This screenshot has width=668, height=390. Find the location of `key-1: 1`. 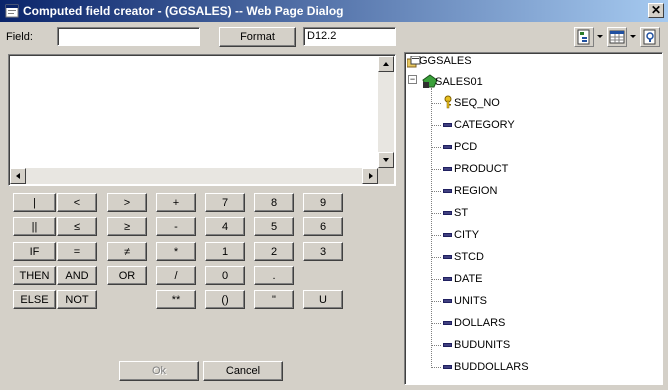

key-1: 1 is located at coordinates (225, 251).